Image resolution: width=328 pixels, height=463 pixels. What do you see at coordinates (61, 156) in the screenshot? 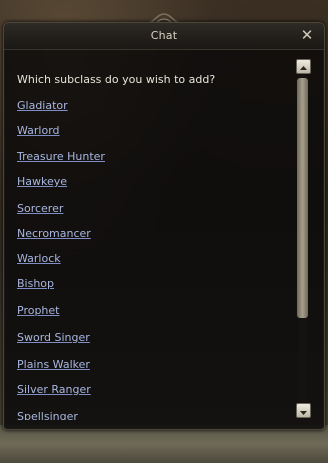
I see `option-treasure-hunter: Treasure Hunter` at bounding box center [61, 156].